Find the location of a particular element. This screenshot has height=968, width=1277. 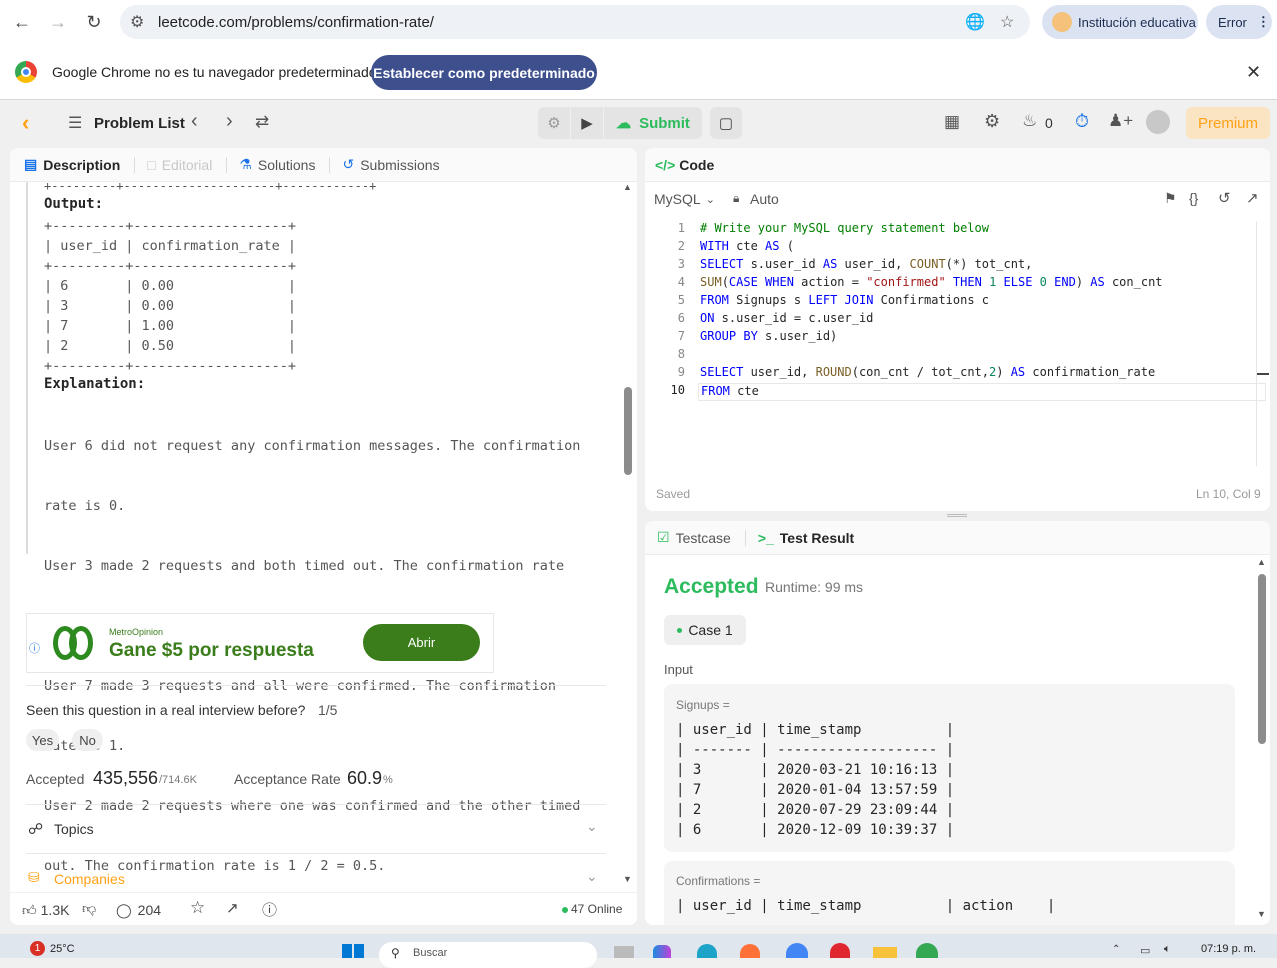

taskbar-search: ⚲ Buscar is located at coordinates (488, 955).